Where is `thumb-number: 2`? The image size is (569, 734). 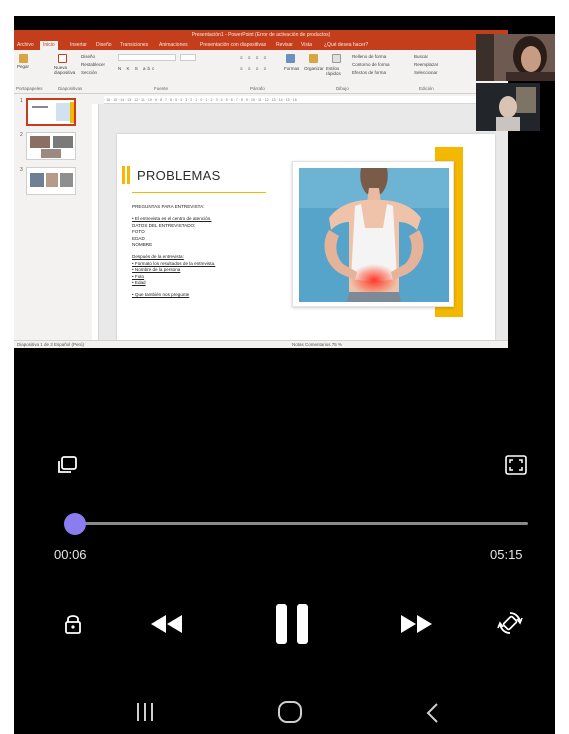 thumb-number: 2 is located at coordinates (21, 135).